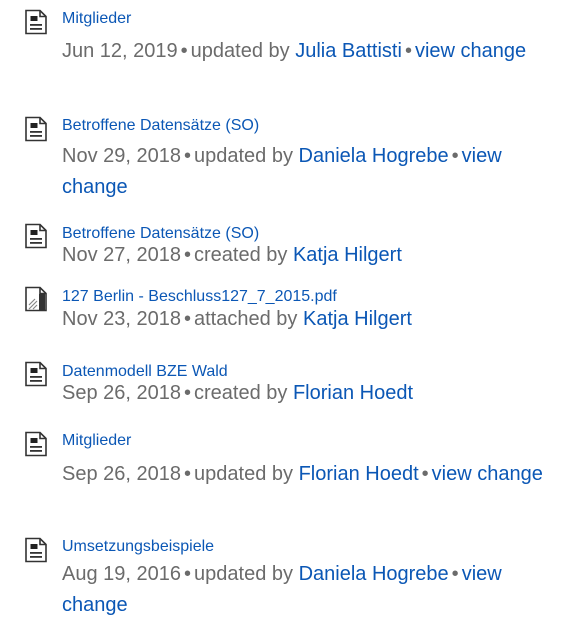 The height and width of the screenshot is (621, 571). What do you see at coordinates (121, 574) in the screenshot?
I see `item-date: Aug 19, 2016` at bounding box center [121, 574].